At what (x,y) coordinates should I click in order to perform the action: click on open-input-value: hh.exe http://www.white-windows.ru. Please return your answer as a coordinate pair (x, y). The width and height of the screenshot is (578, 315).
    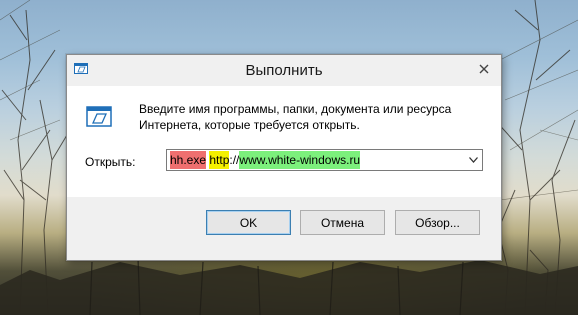
    Looking at the image, I should click on (265, 160).